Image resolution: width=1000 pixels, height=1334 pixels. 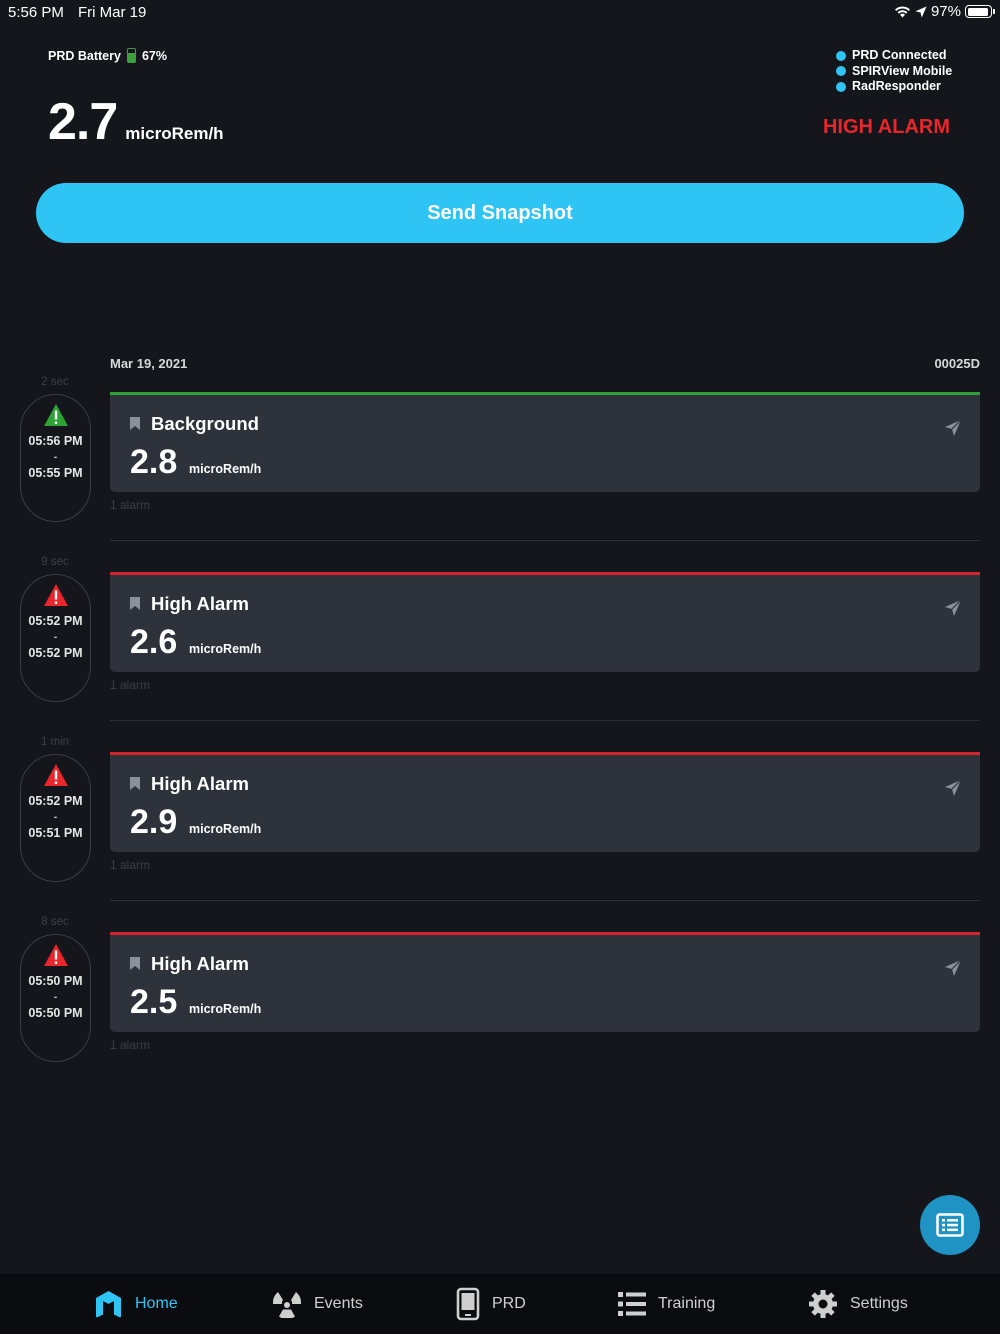 I want to click on tab-bar: Home Events PRD Training Settings, so click(x=500, y=1304).